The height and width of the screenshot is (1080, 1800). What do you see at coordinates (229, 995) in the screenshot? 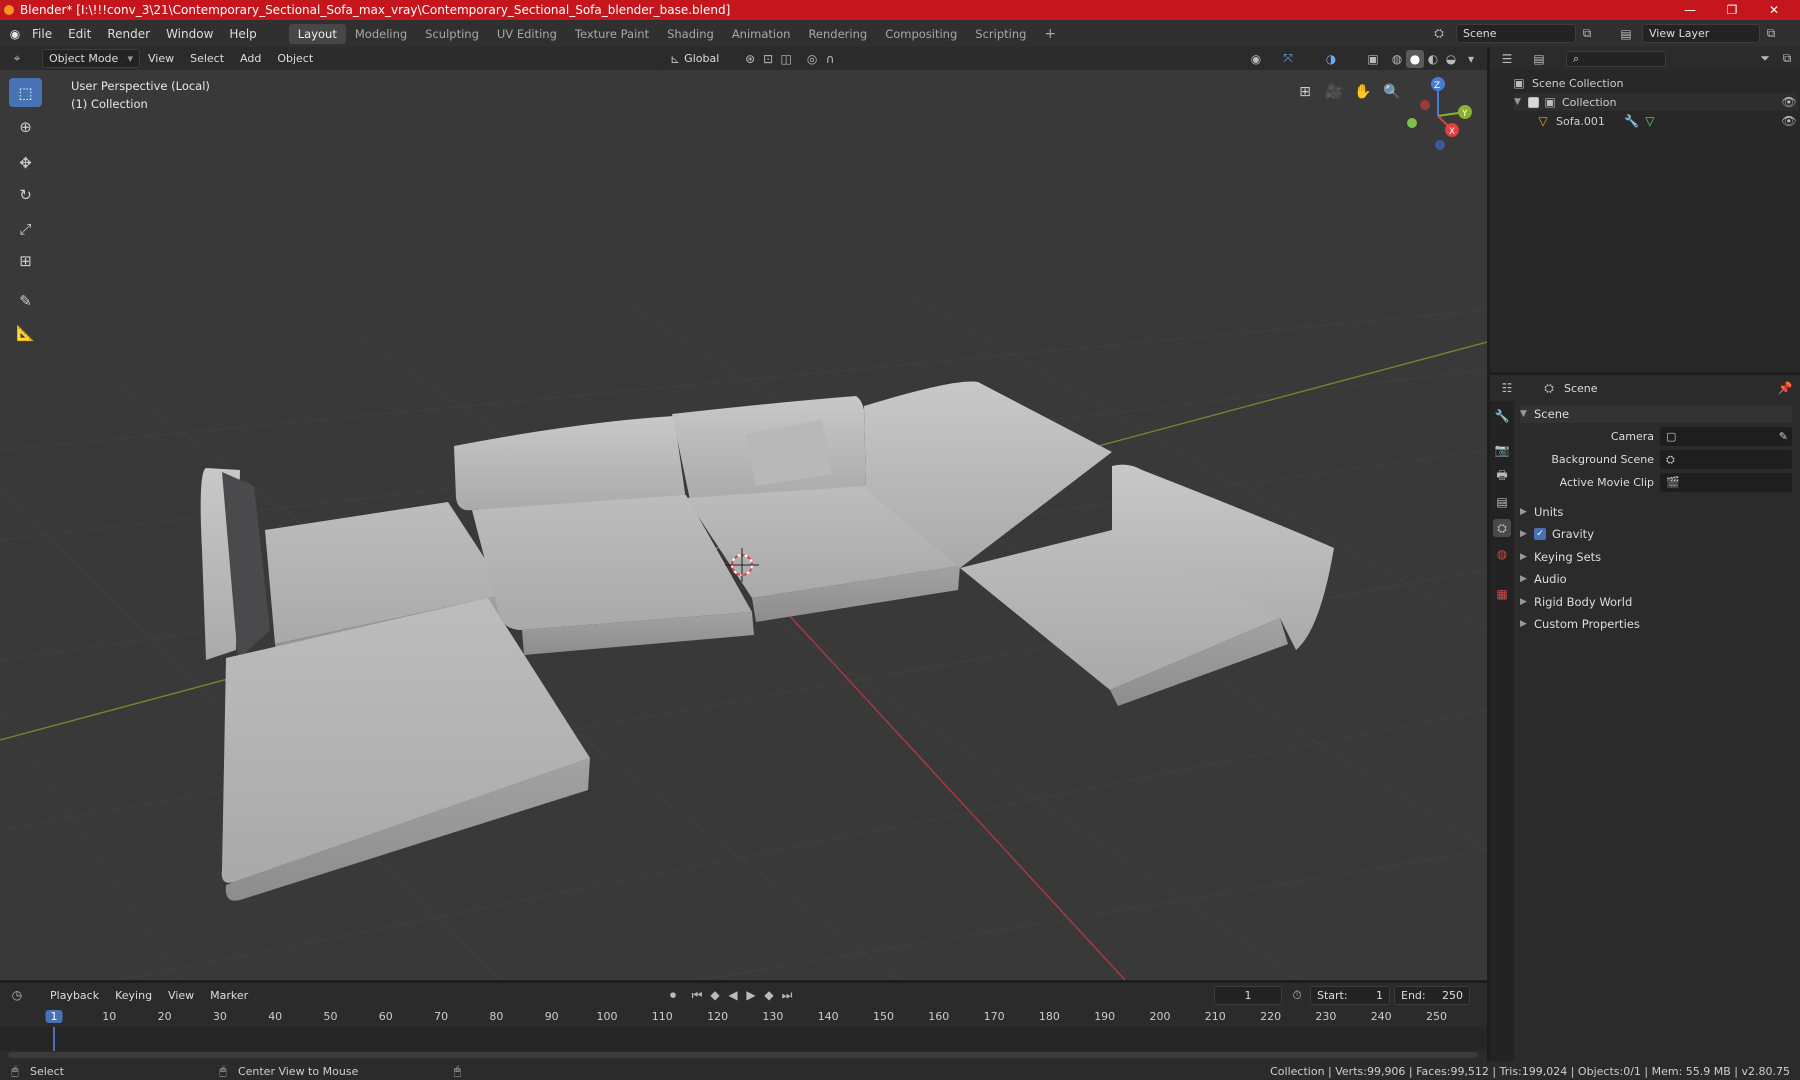
I see `menu-marker: Marker` at bounding box center [229, 995].